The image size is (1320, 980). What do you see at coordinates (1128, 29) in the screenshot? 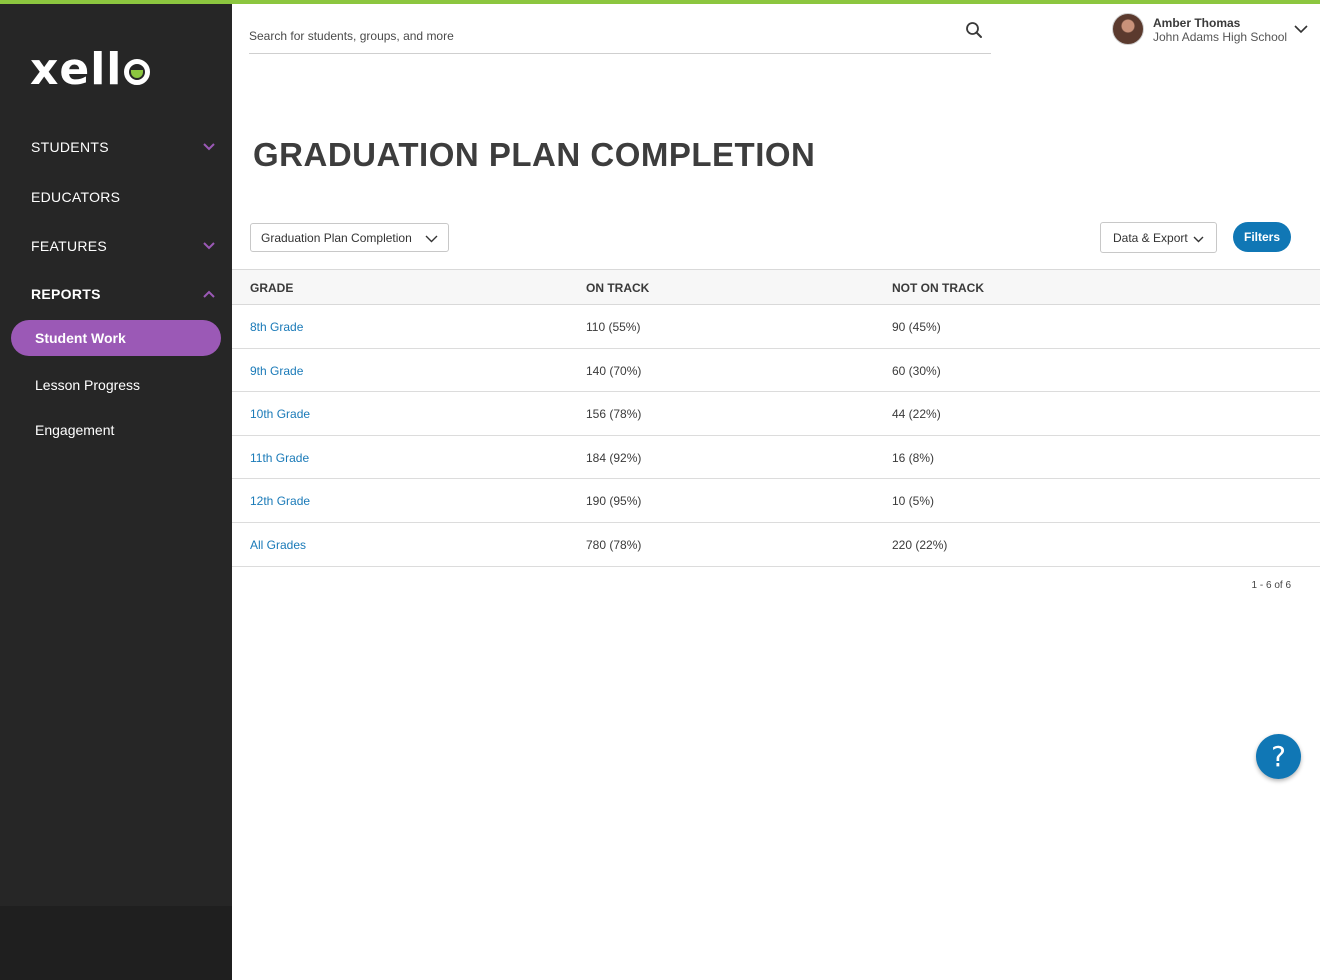
I see `avatar` at bounding box center [1128, 29].